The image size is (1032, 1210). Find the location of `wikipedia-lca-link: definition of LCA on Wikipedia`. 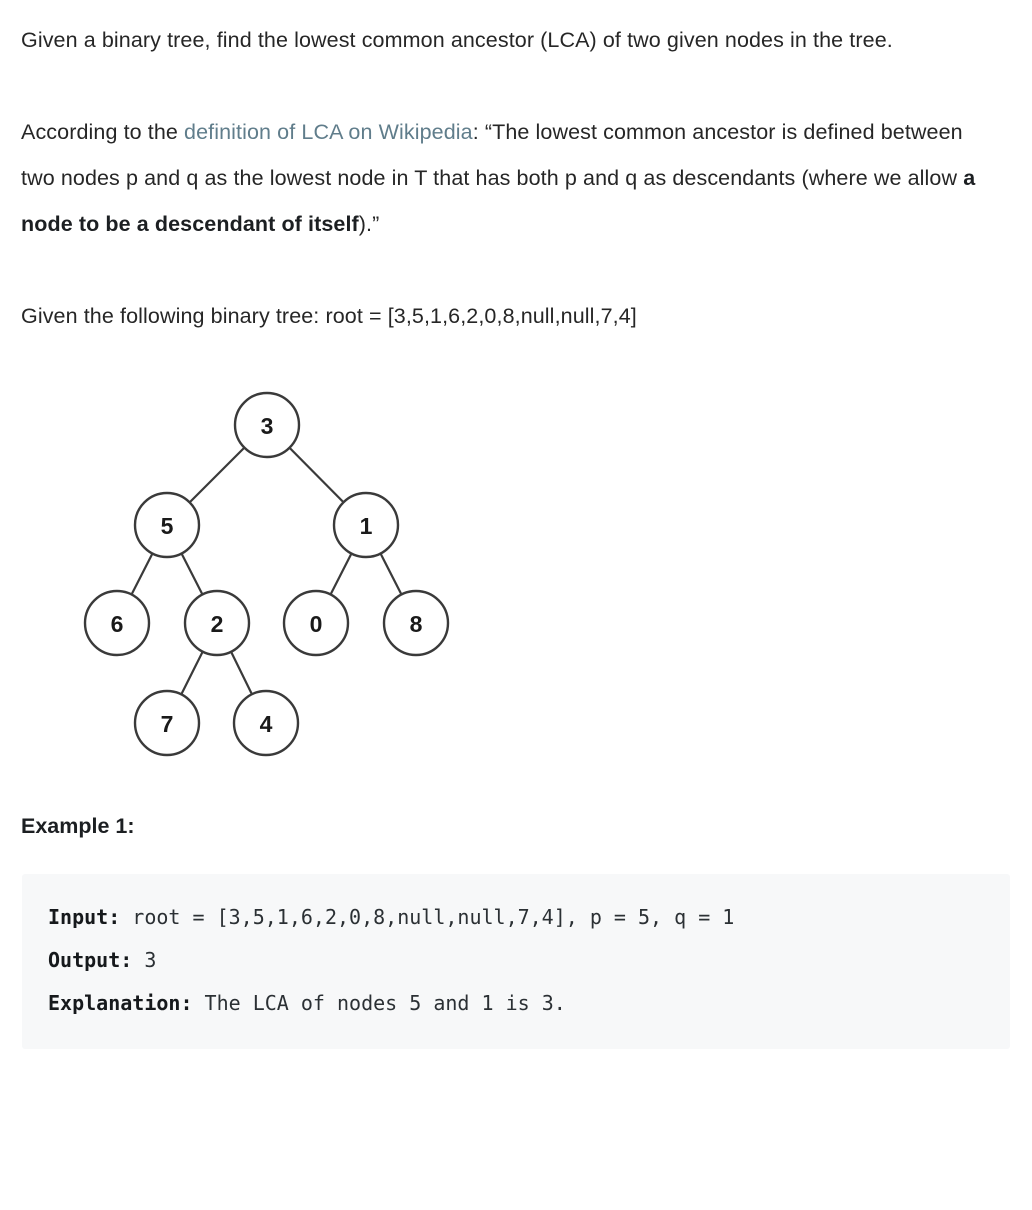

wikipedia-lca-link: definition of LCA on Wikipedia is located at coordinates (328, 132).